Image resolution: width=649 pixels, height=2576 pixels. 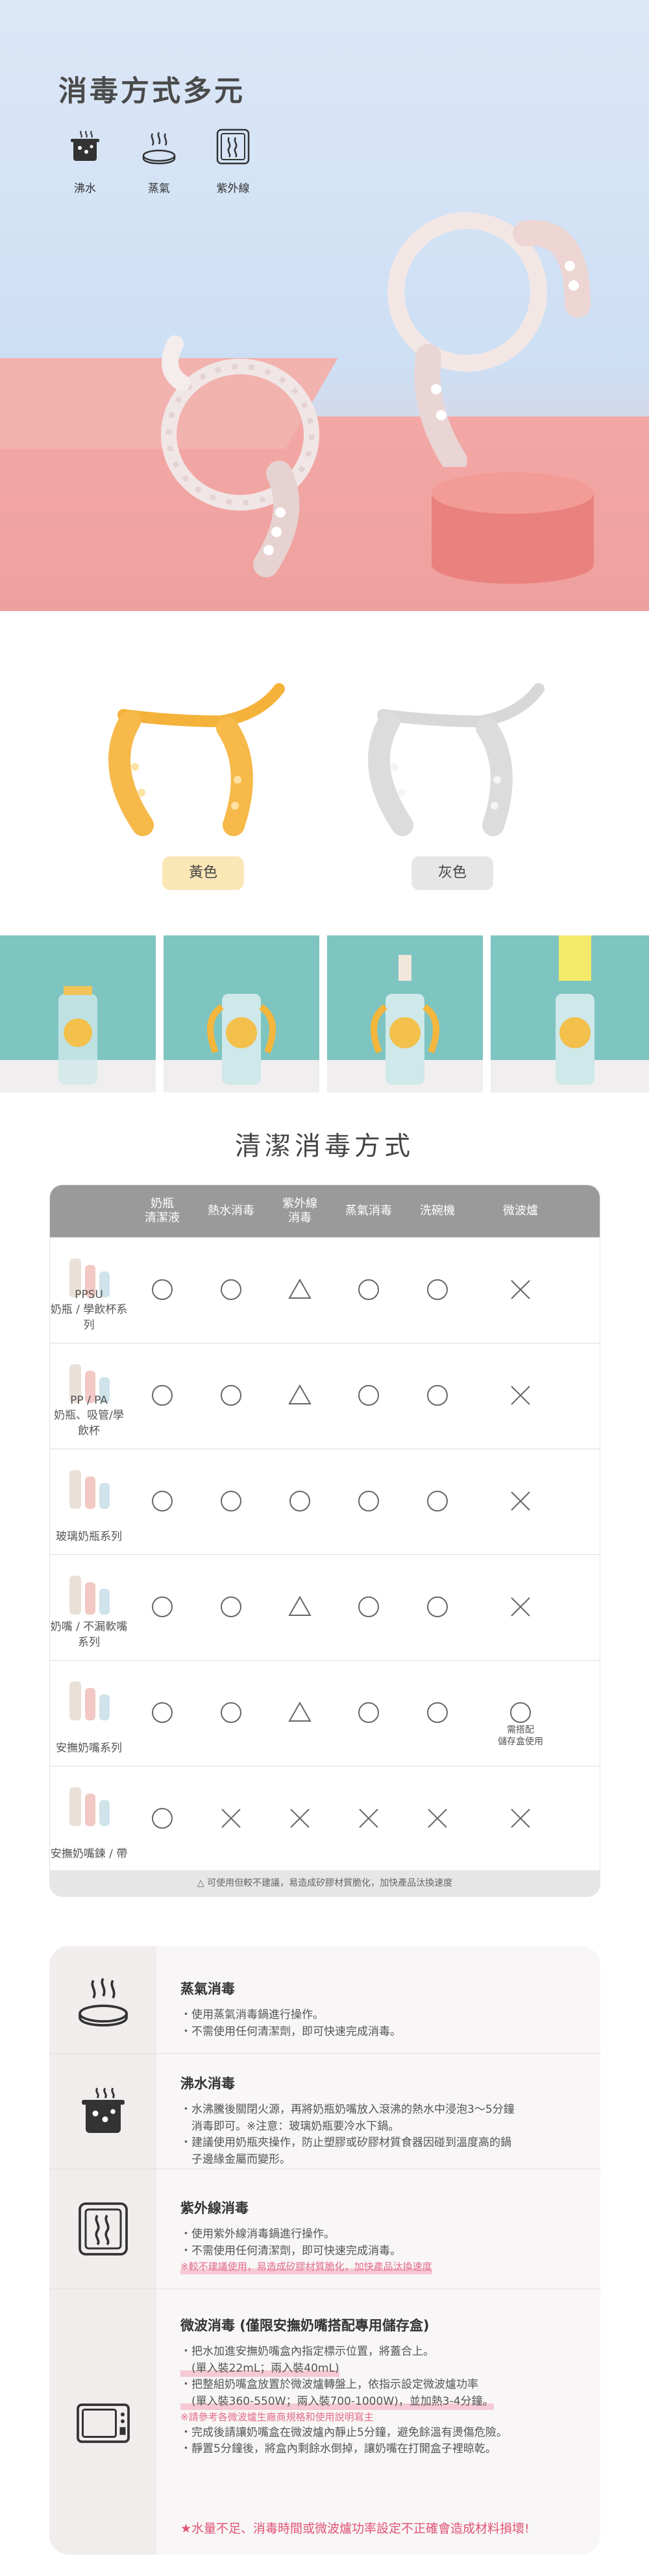 I want to click on disinfect-line: ・使用紫外線消毒鍋進行操作。, so click(x=257, y=2234).